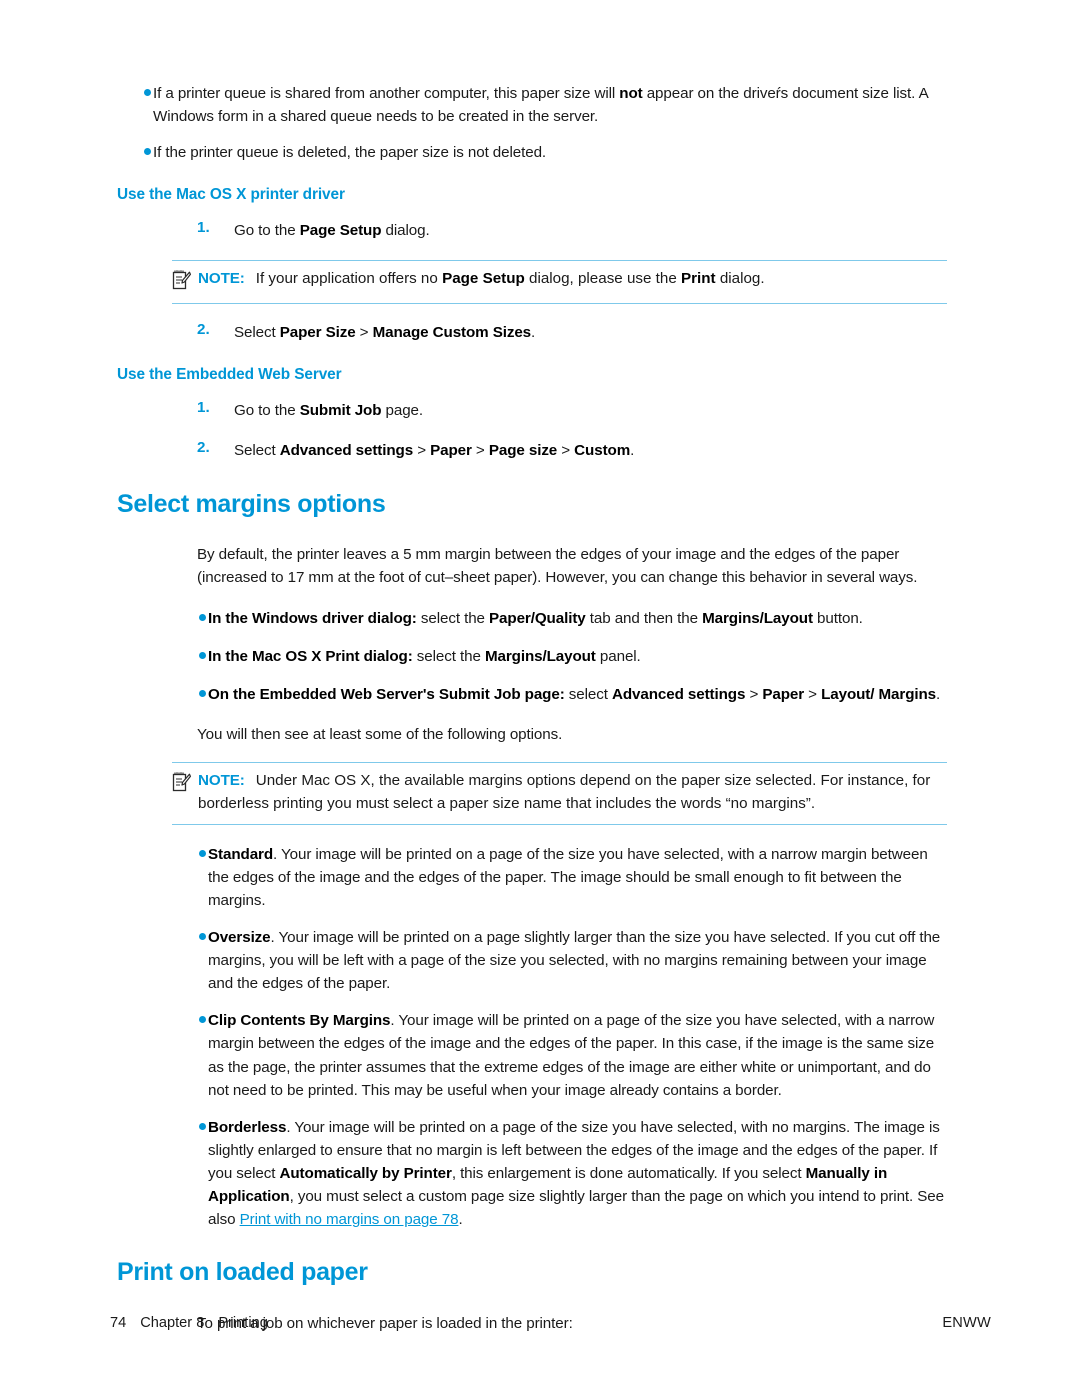 The width and height of the screenshot is (1080, 1397). Describe the element at coordinates (966, 1323) in the screenshot. I see `footer-locale-code: ENWW` at that location.